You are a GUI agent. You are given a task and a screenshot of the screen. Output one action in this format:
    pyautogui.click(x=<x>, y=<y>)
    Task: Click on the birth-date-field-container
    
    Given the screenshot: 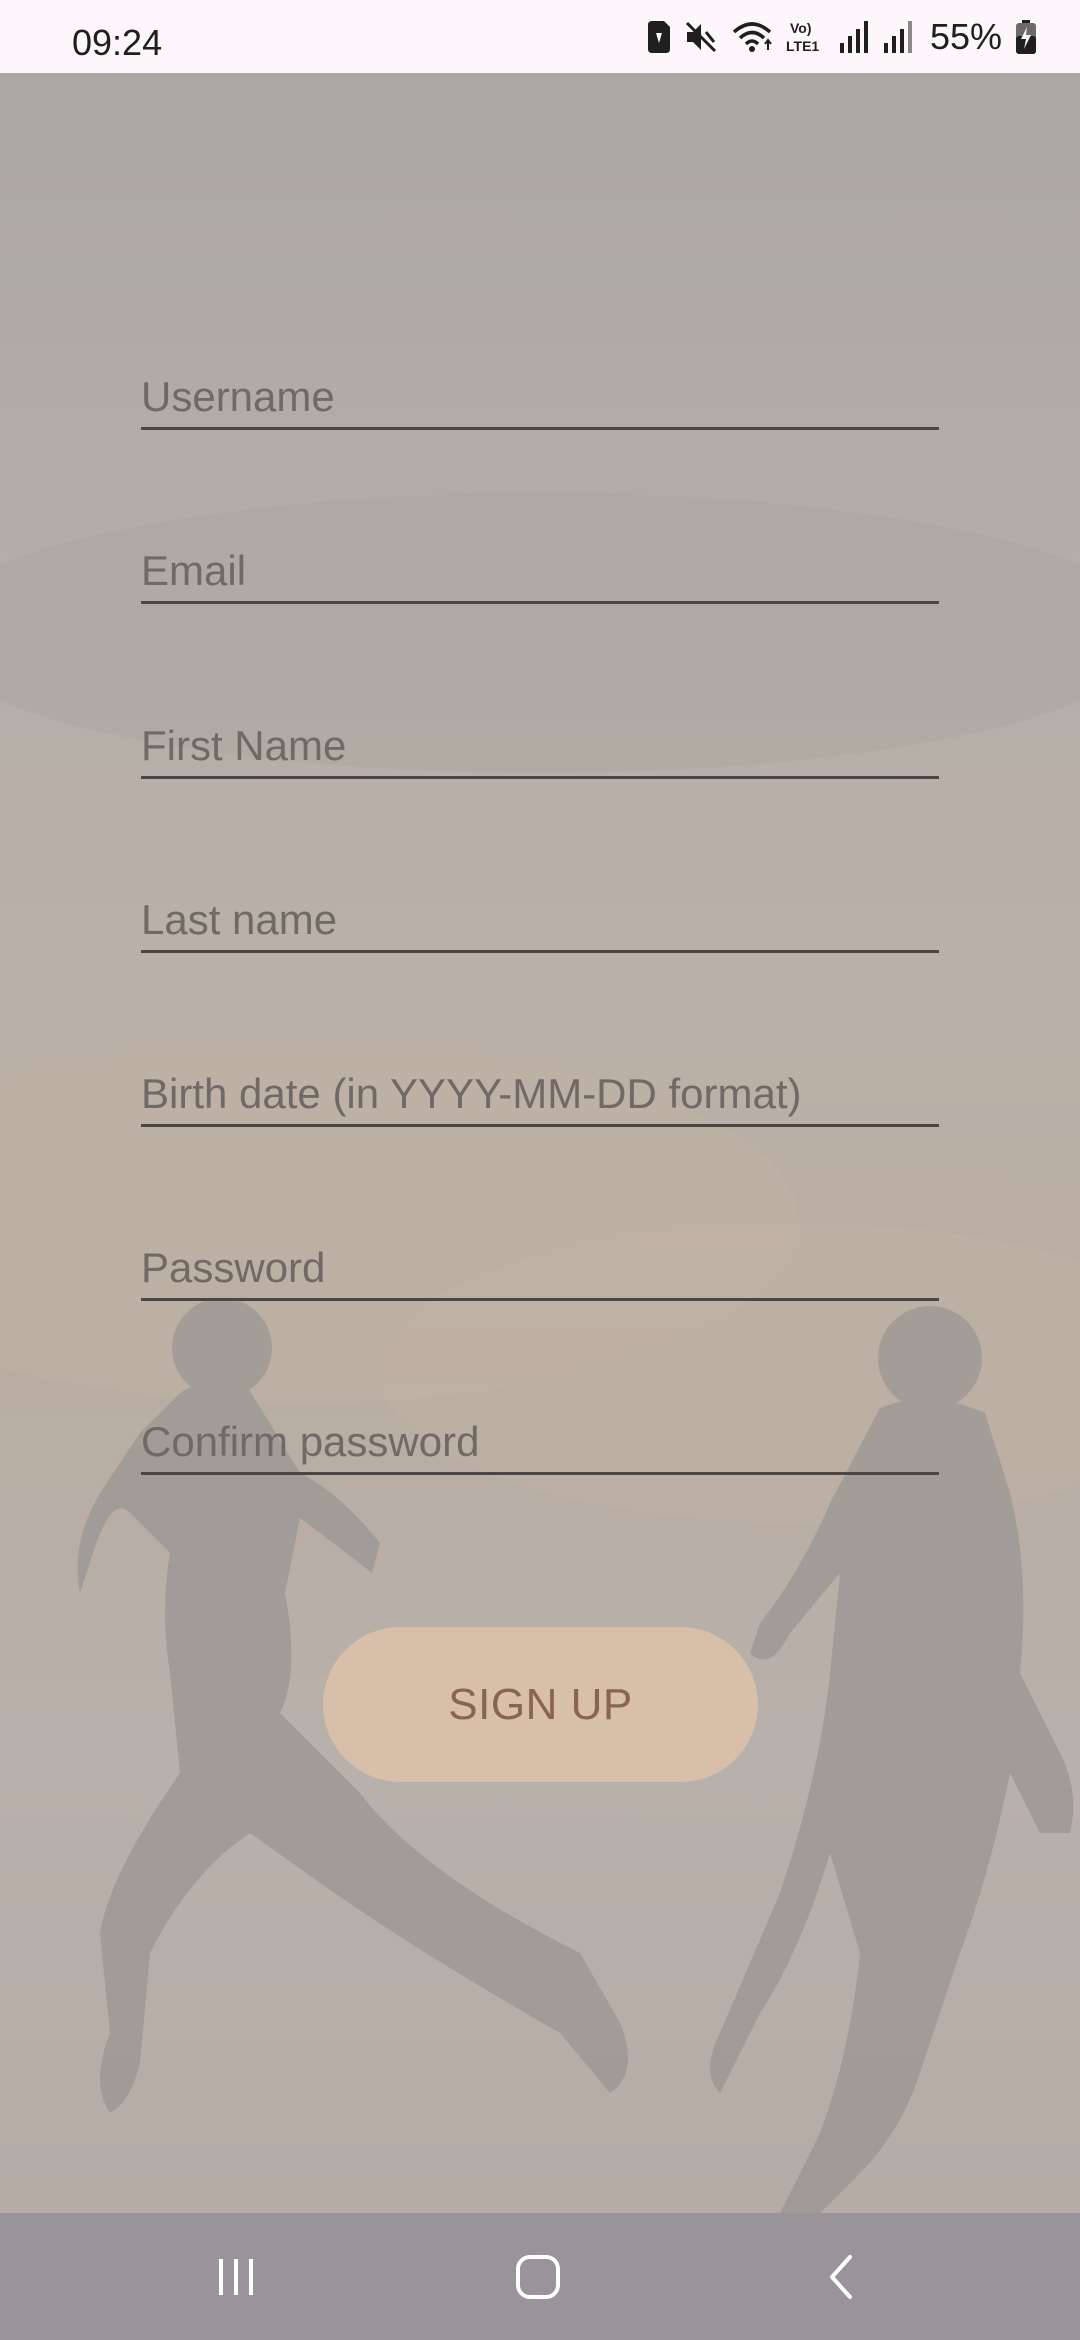 What is the action you would take?
    pyautogui.click(x=540, y=1092)
    